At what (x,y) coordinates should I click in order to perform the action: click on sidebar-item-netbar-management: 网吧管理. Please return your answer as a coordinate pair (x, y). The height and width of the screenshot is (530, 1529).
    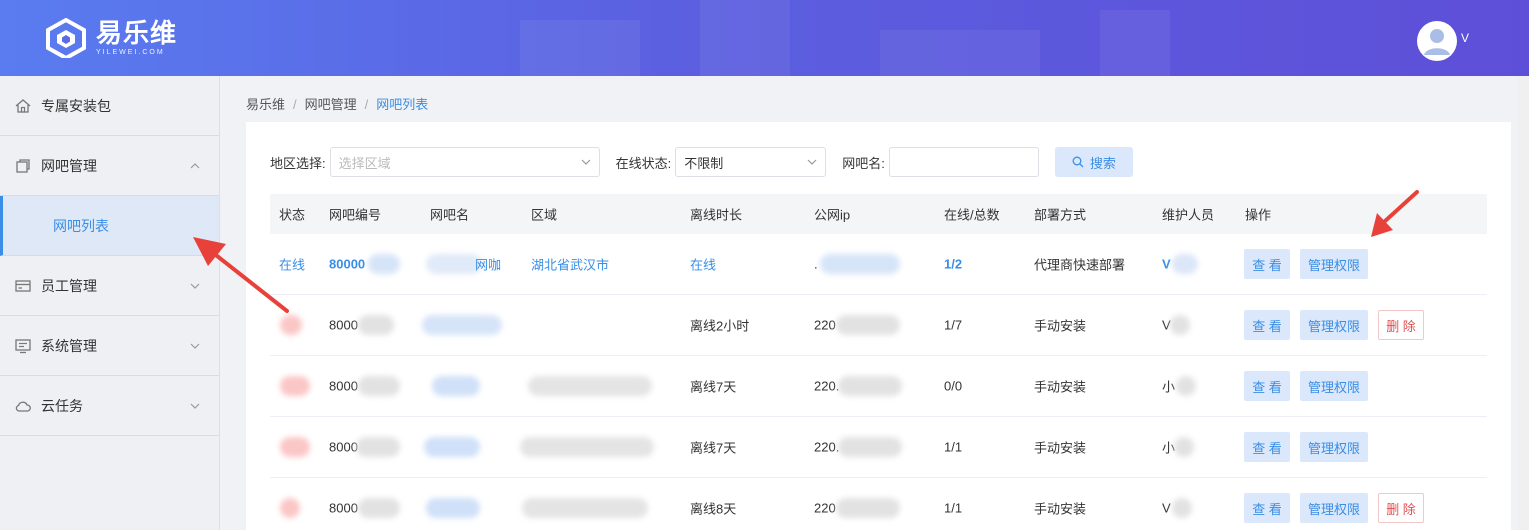
    Looking at the image, I should click on (109, 166).